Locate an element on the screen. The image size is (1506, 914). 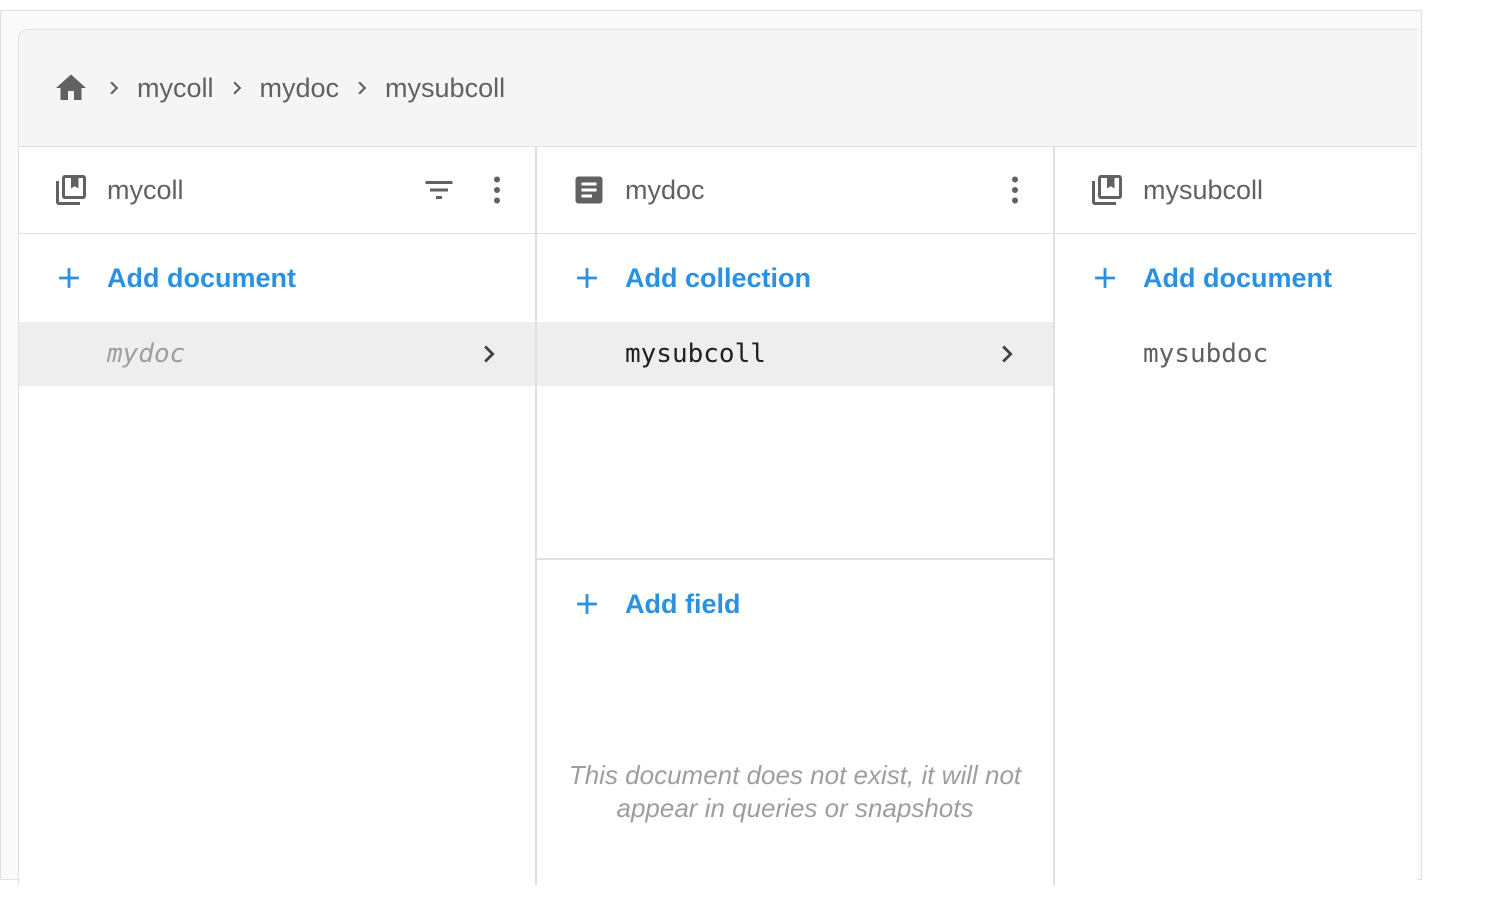
column-header: mysubcoll is located at coordinates (1236, 190).